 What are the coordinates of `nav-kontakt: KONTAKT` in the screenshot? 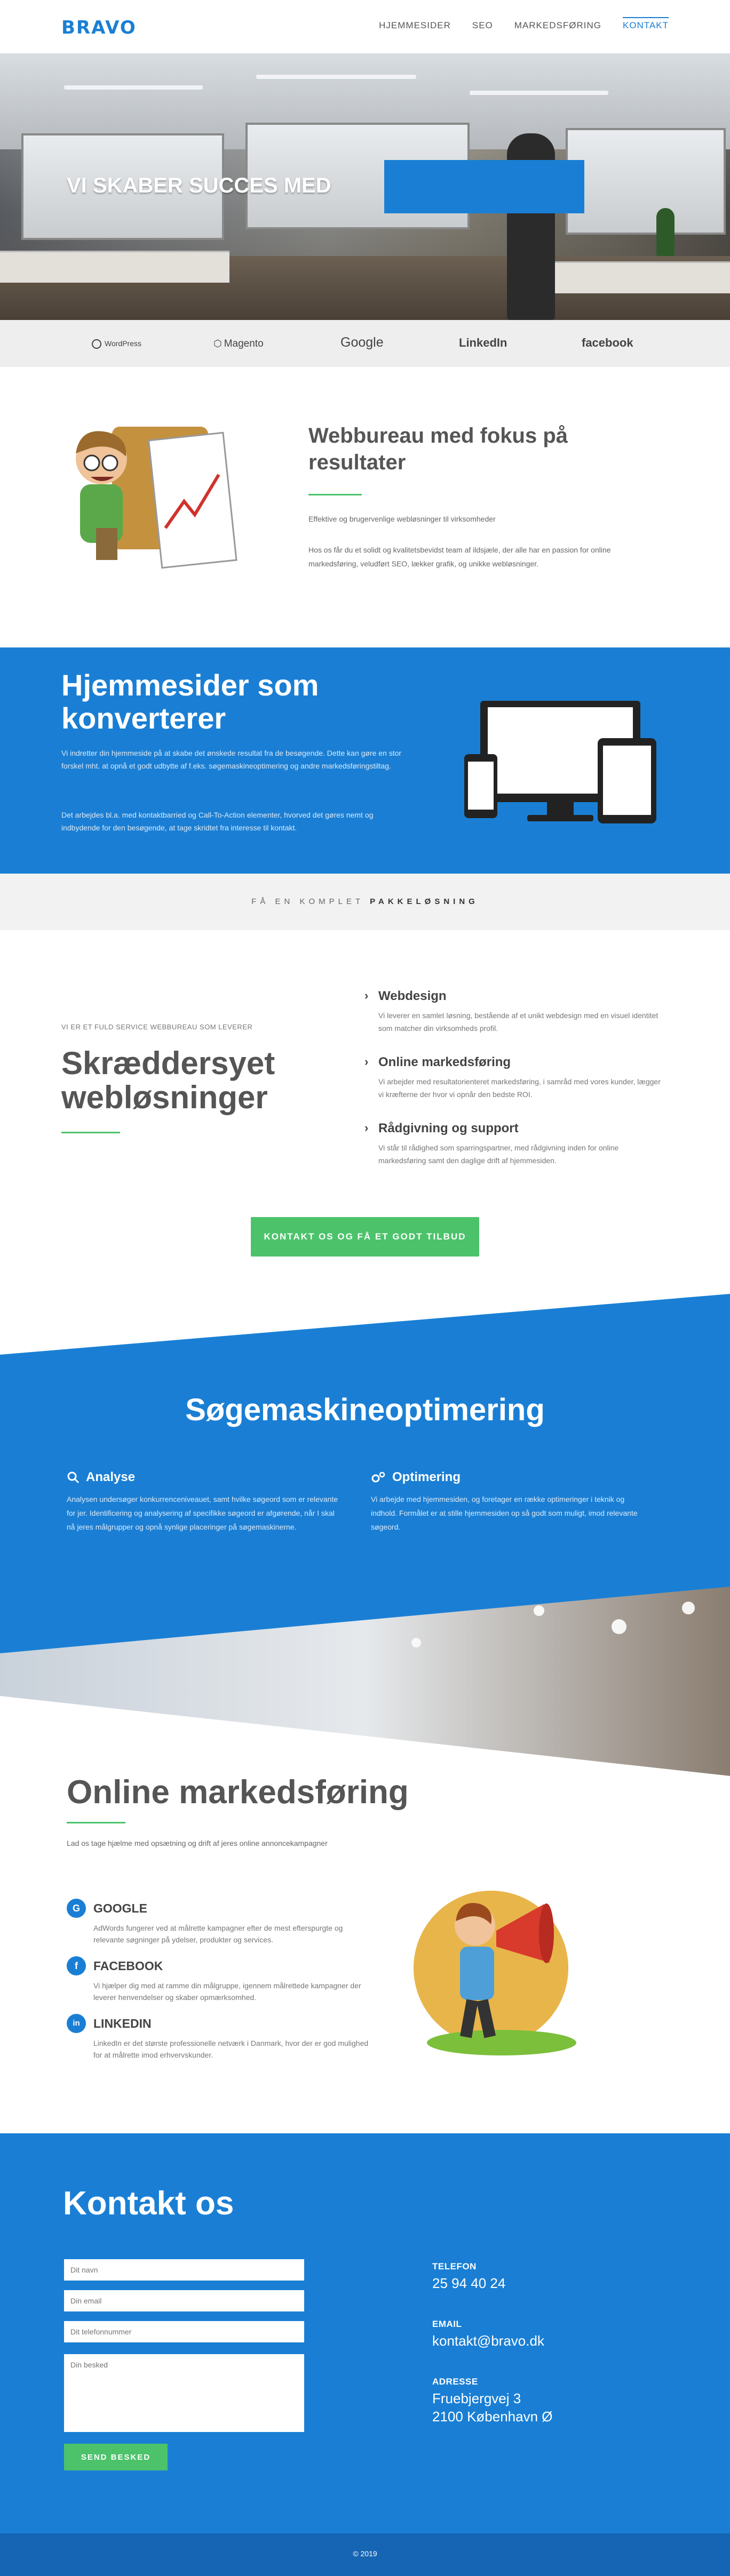 It's located at (645, 25).